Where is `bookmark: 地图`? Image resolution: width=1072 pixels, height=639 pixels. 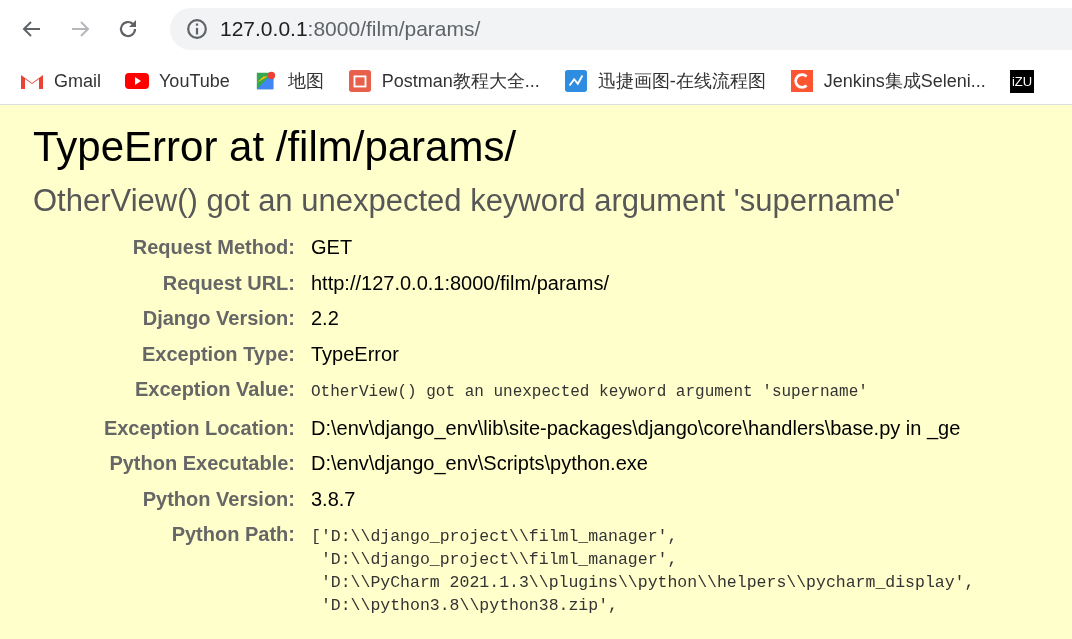
bookmark: 地图 is located at coordinates (288, 81).